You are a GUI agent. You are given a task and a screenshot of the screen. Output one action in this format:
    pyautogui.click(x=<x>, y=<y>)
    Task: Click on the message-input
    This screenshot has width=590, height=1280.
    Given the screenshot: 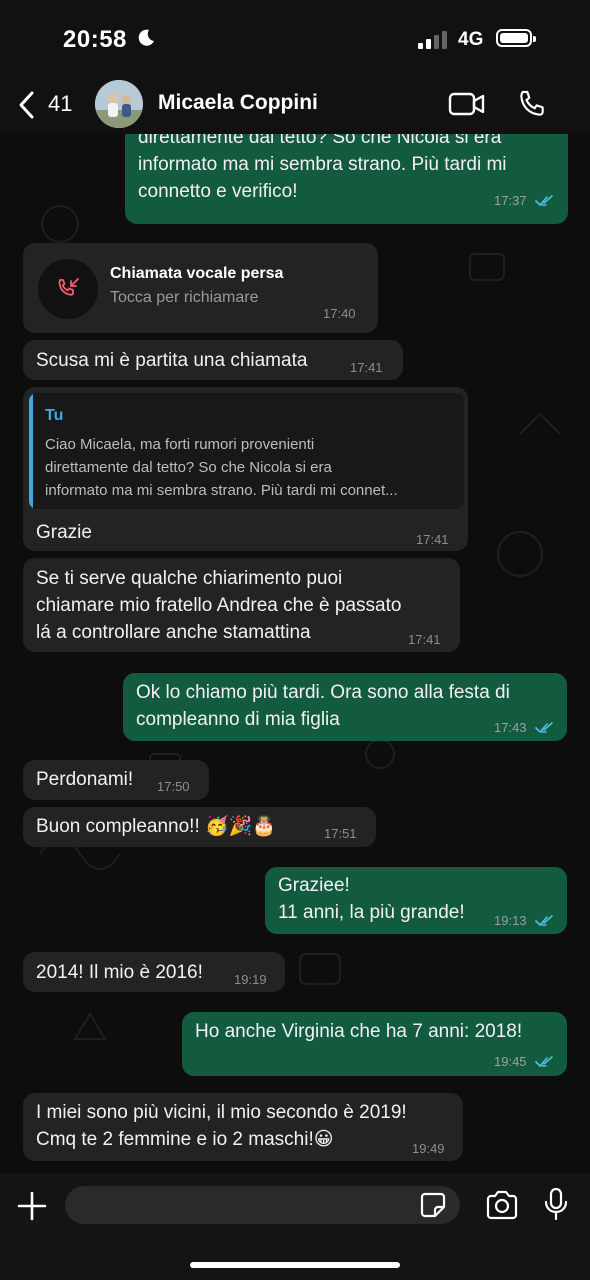 What is the action you would take?
    pyautogui.click(x=262, y=1205)
    